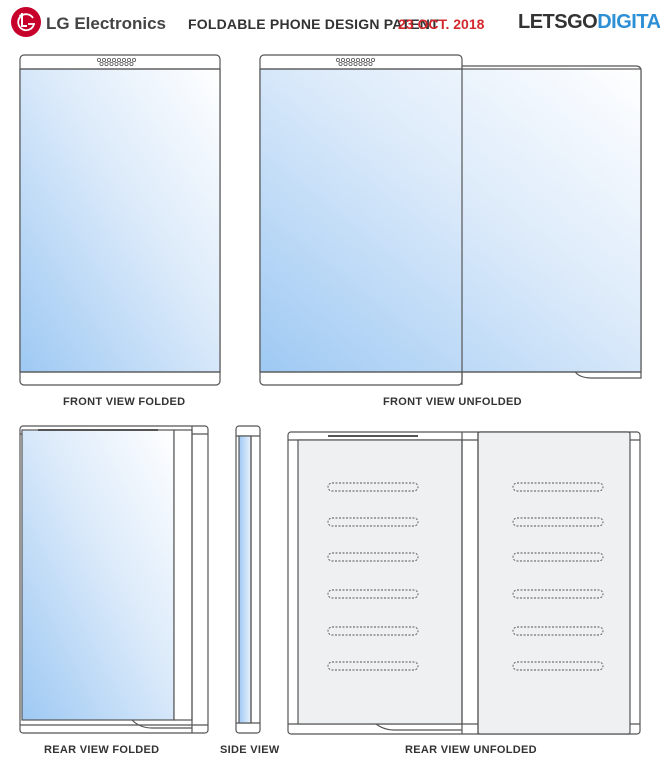 Image resolution: width=660 pixels, height=768 pixels. I want to click on caption-rear-view-folded: REAR VIEW FOLDED, so click(101, 750).